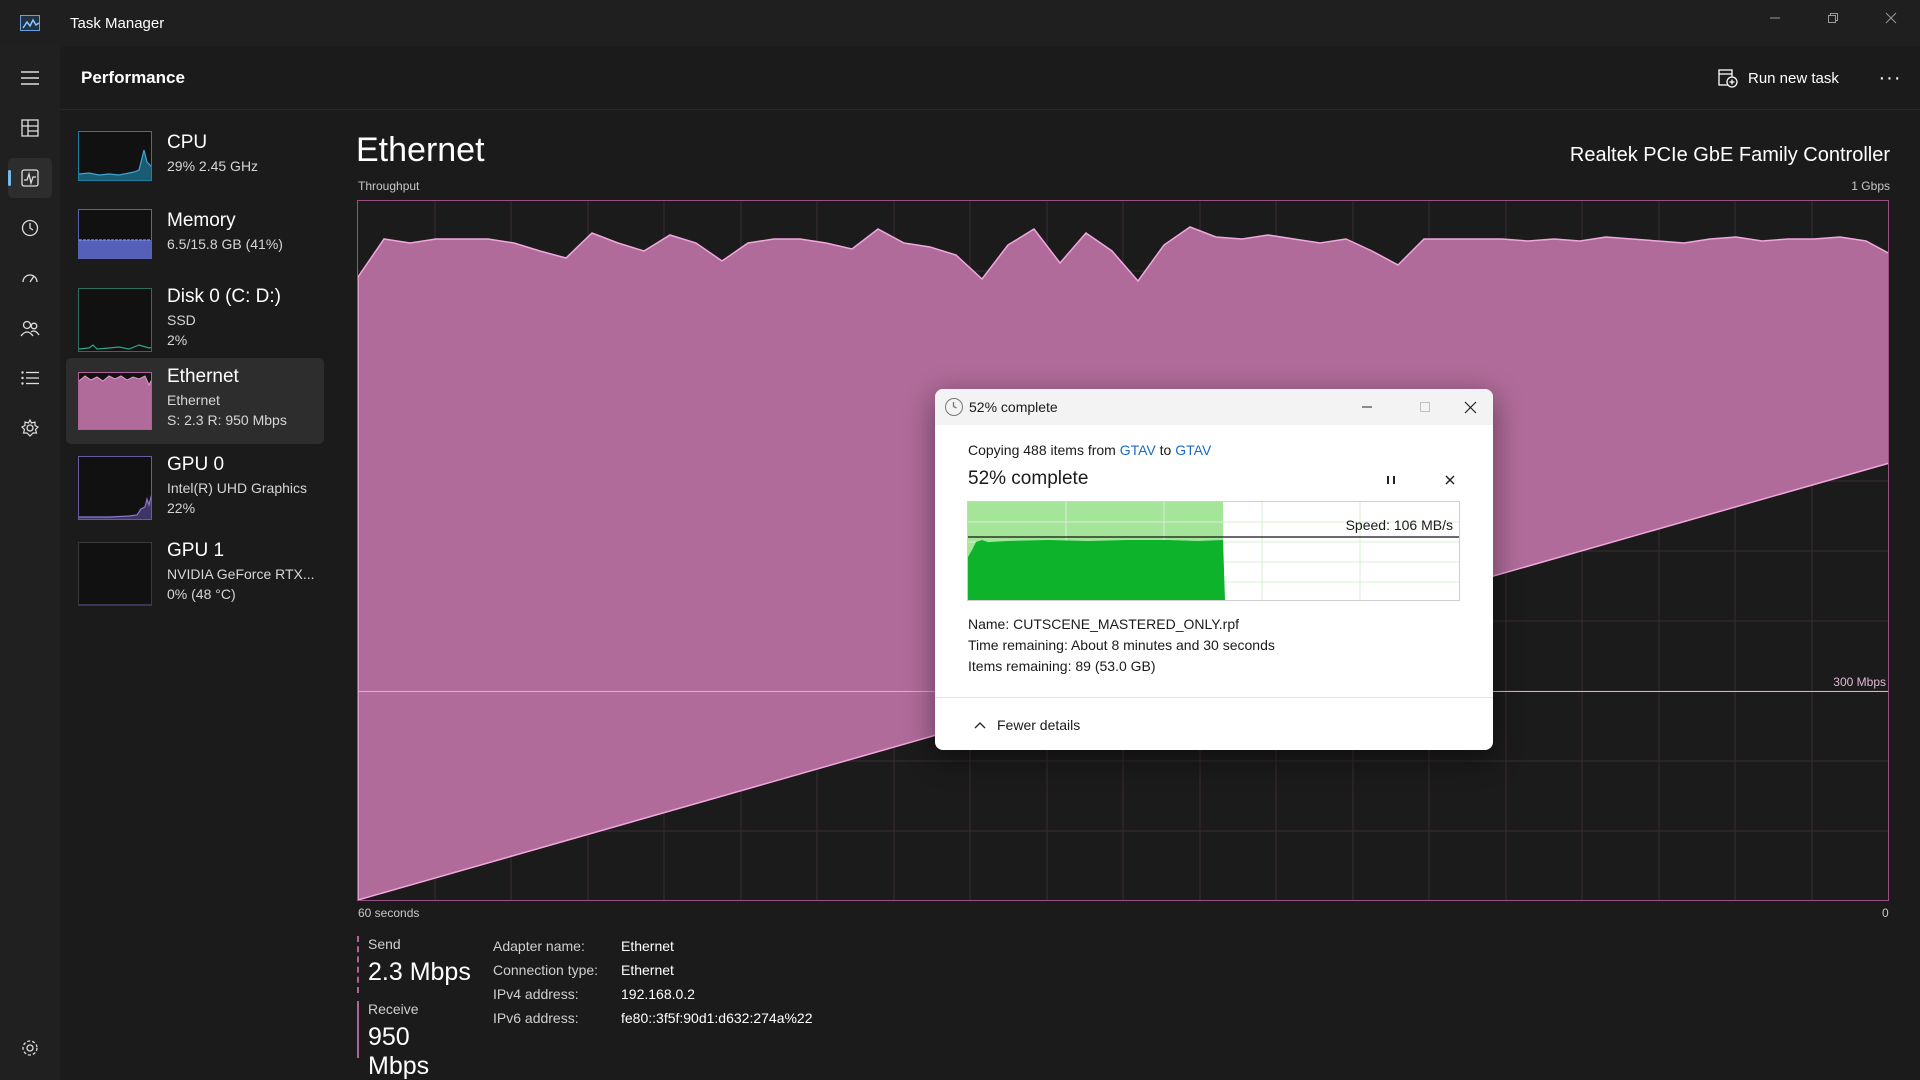  Describe the element at coordinates (115, 574) in the screenshot. I see `gpu1-thumbnail` at that location.